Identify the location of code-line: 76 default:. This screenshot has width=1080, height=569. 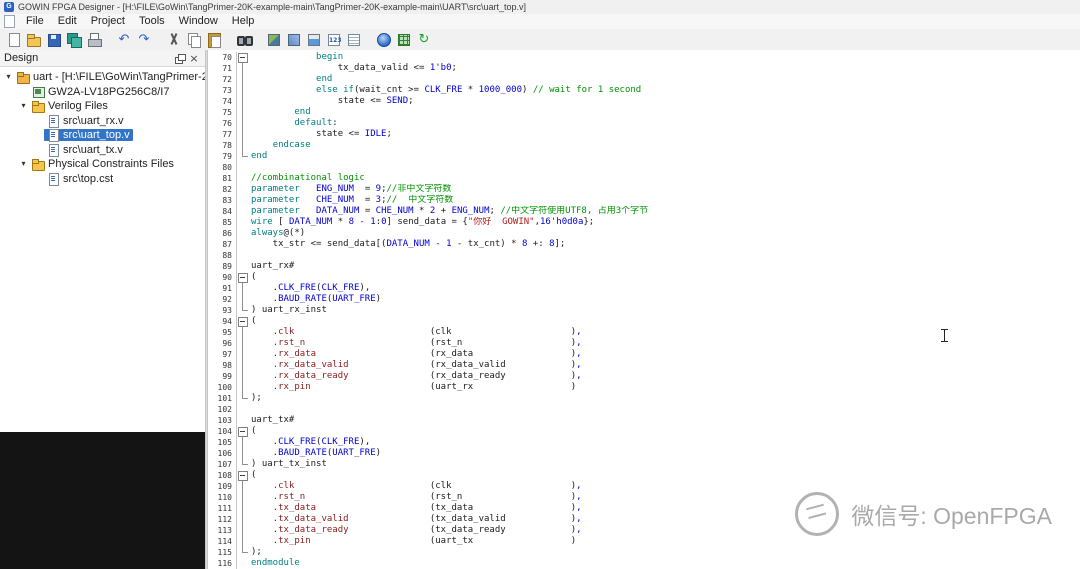
(644, 123).